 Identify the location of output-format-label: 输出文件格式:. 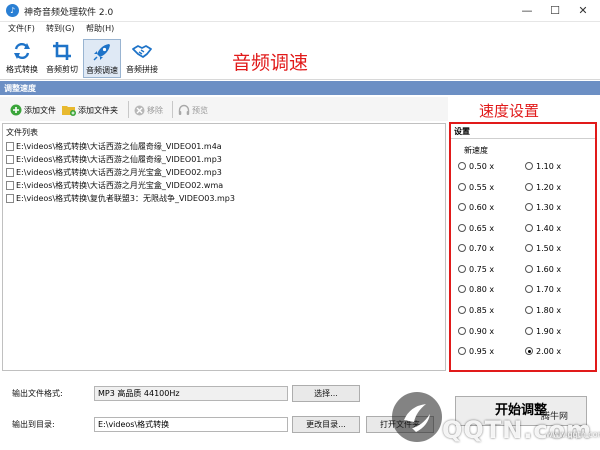
(37, 393).